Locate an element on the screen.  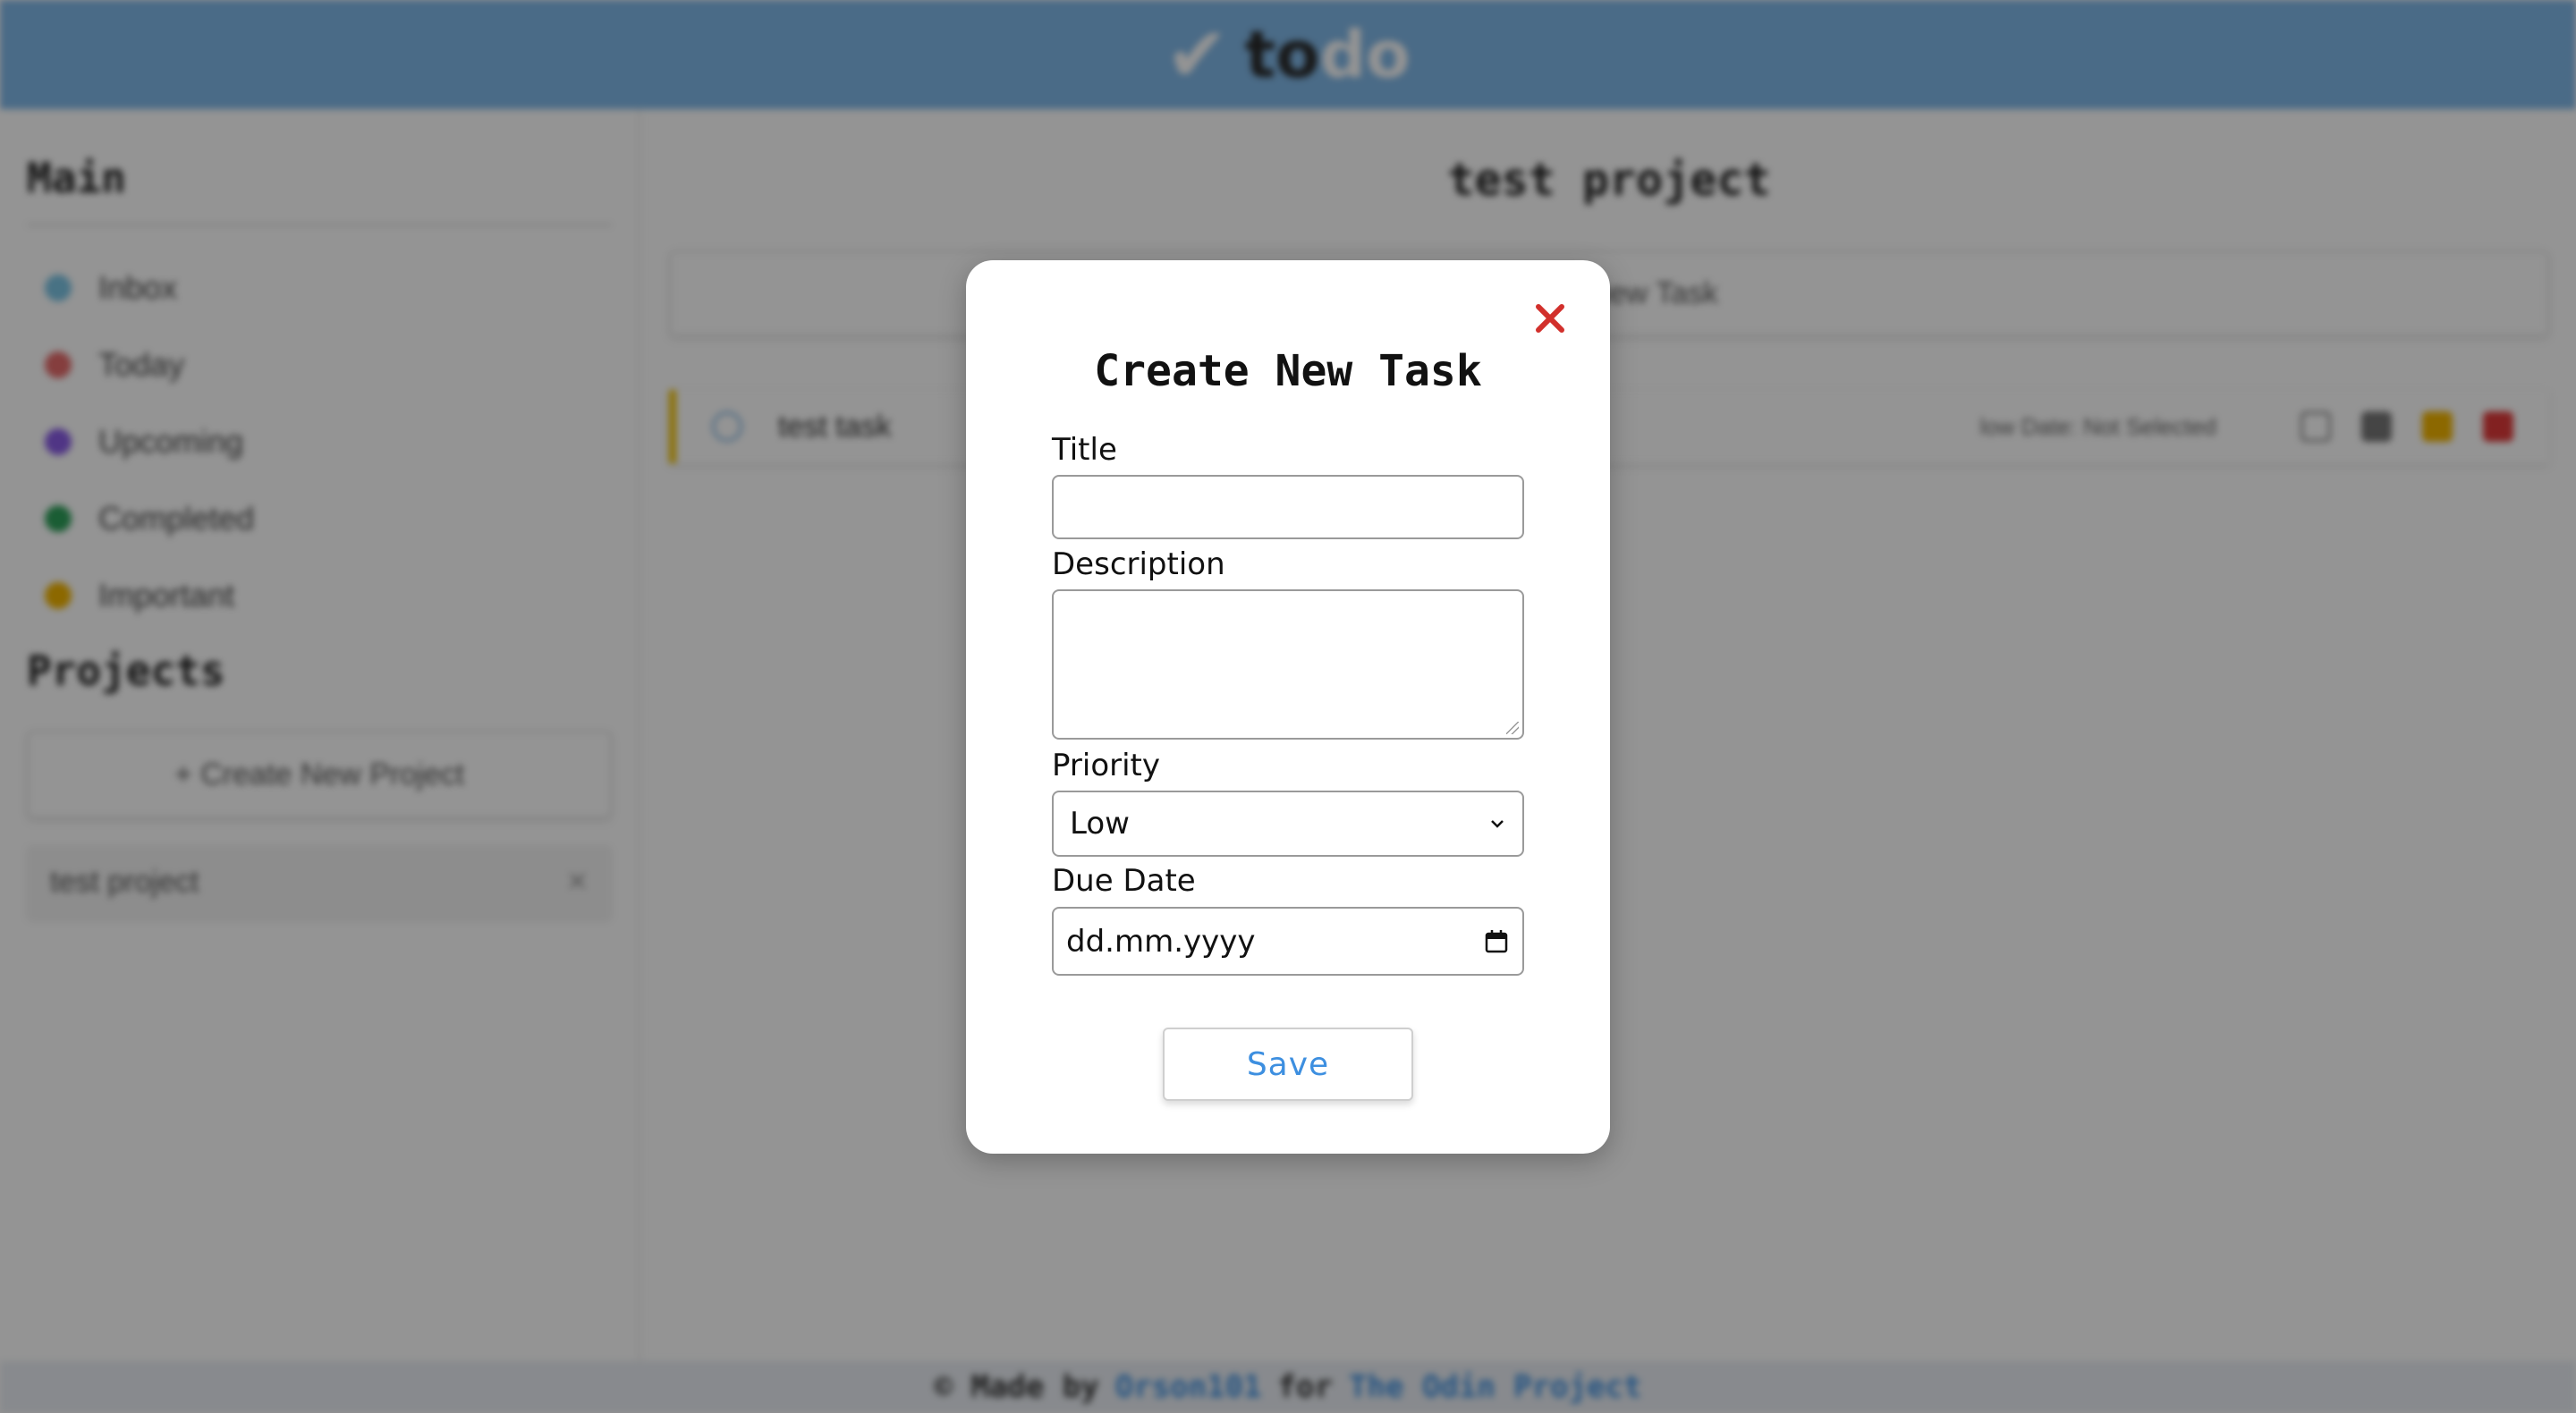
close-icon-svg is located at coordinates (1550, 318).